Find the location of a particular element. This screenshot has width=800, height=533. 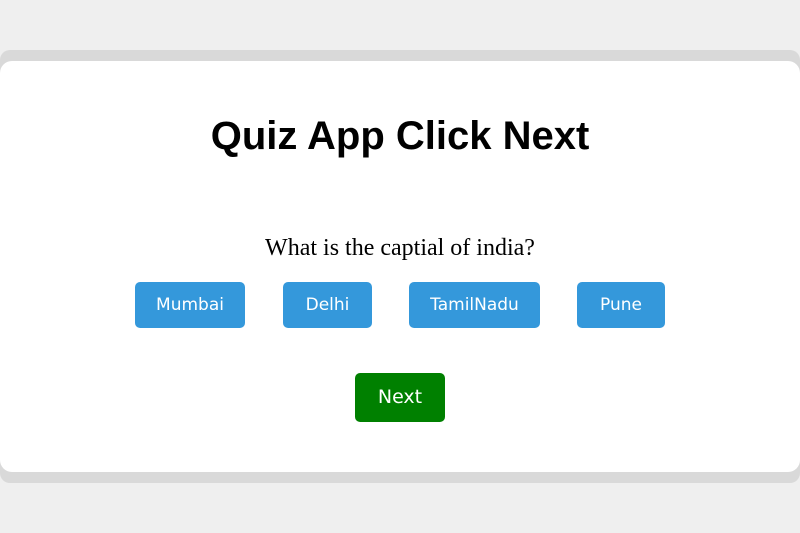

option-button-tamilnadu: TamilNadu is located at coordinates (474, 305).